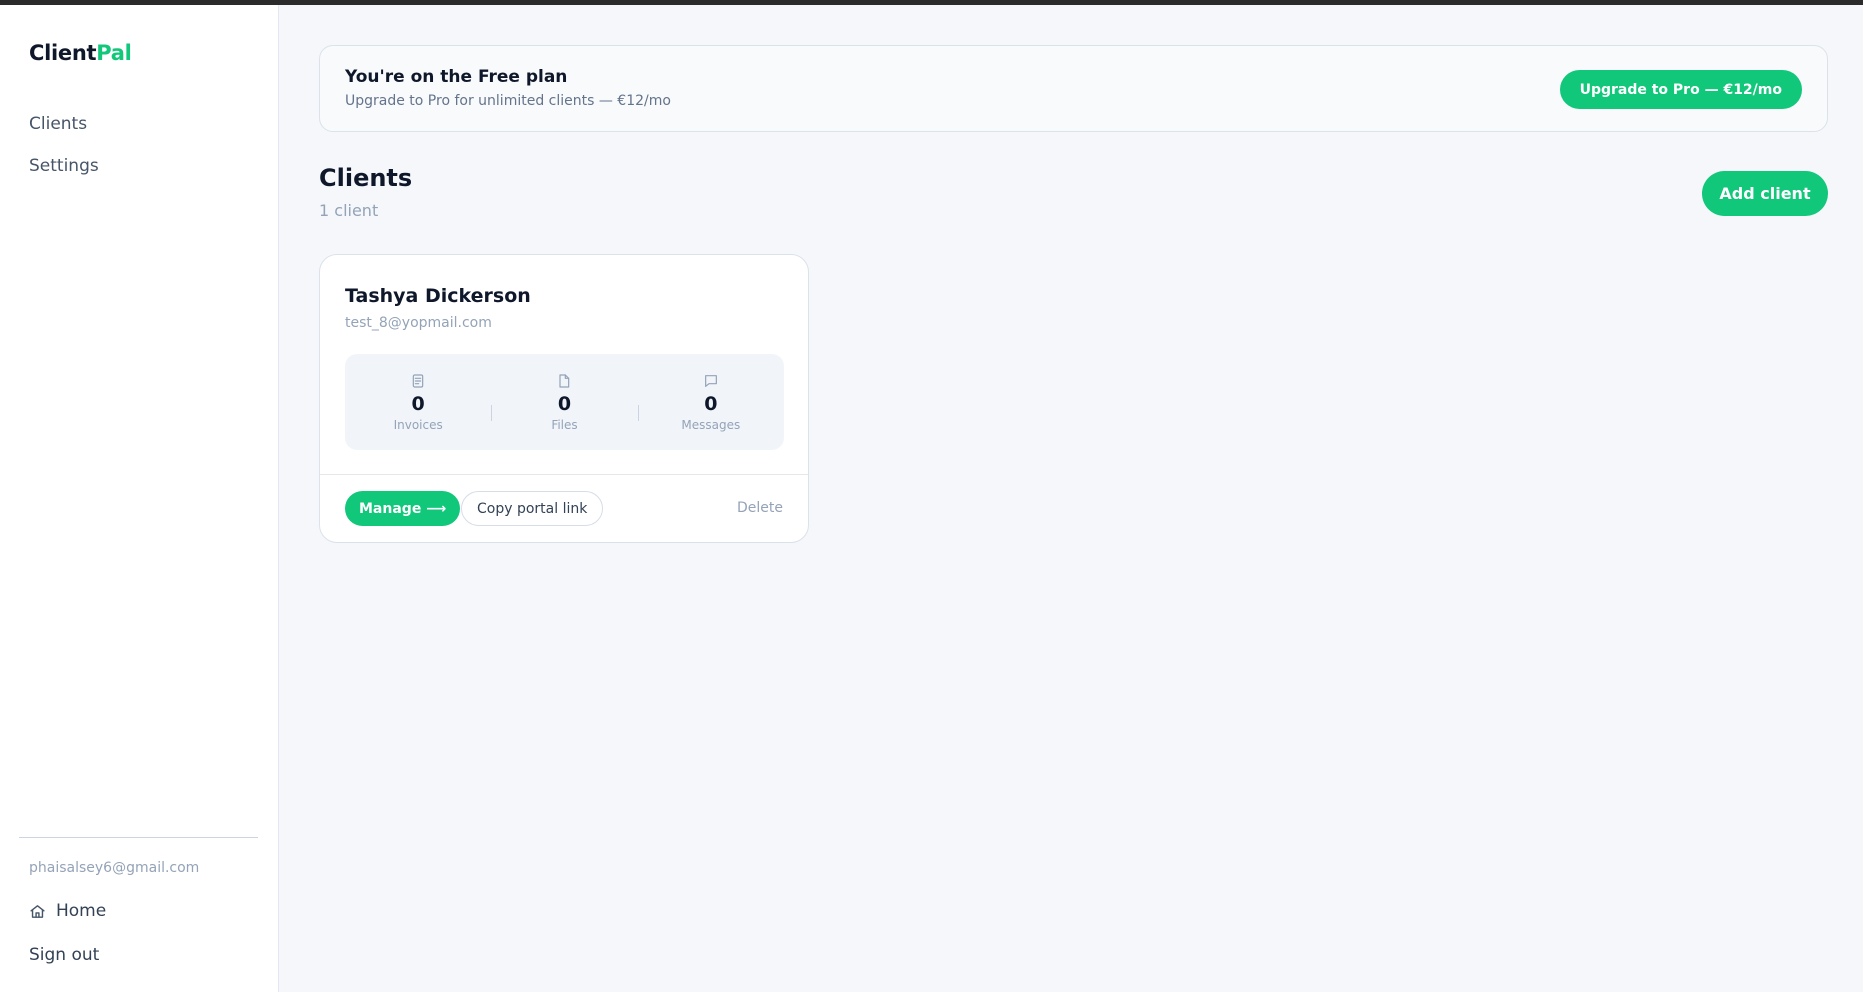  I want to click on sidebar-item-settings: Settings, so click(64, 166).